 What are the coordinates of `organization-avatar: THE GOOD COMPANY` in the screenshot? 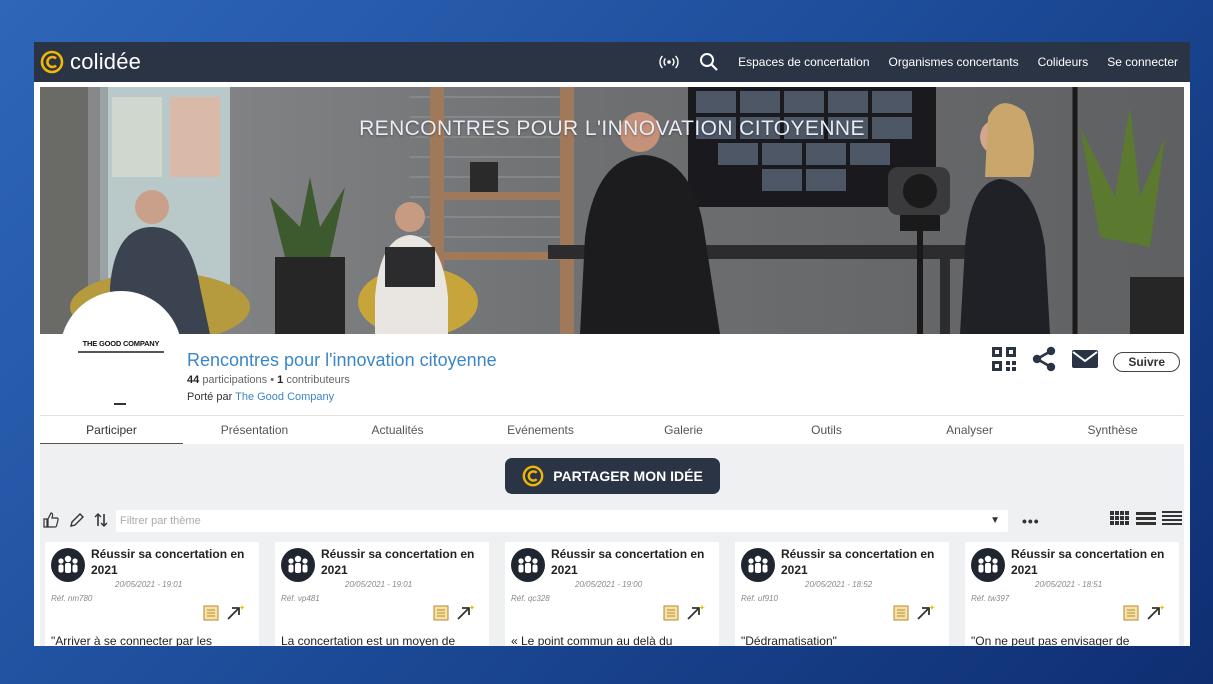 It's located at (121, 352).